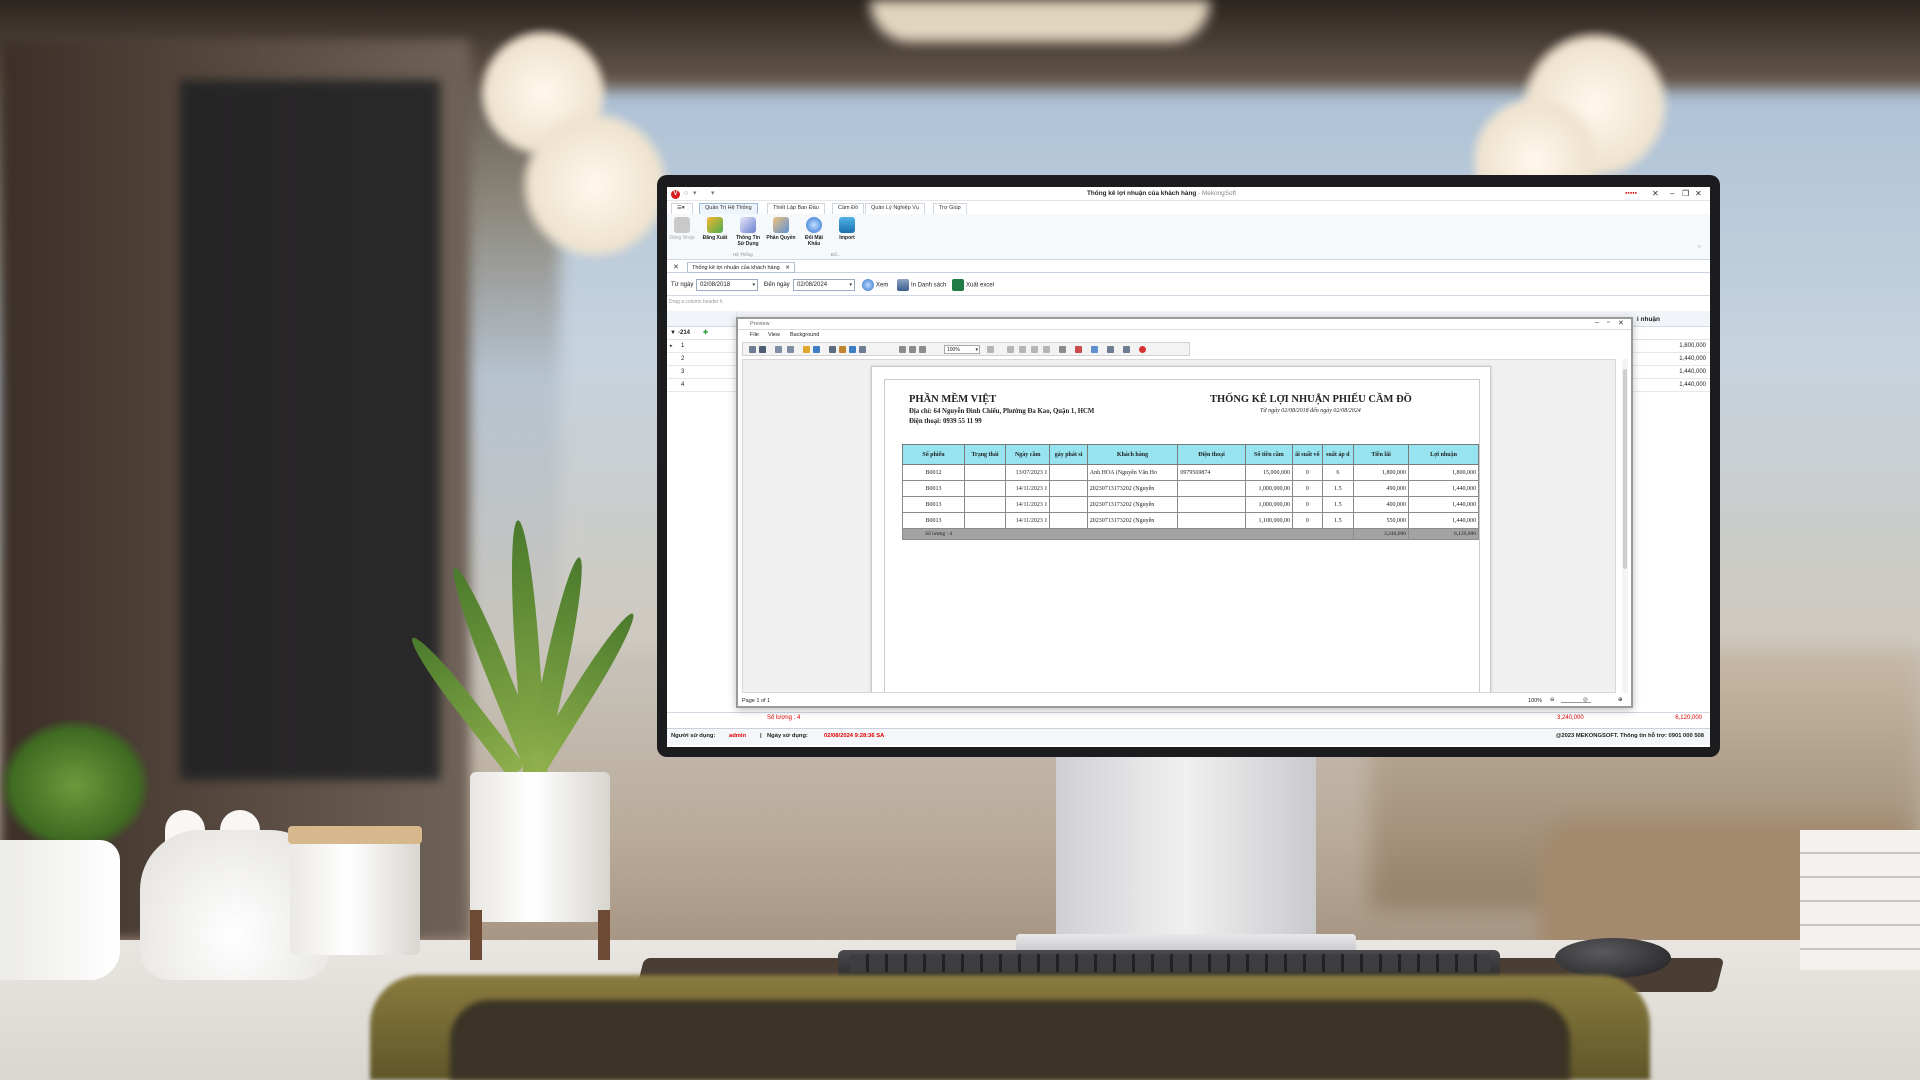  Describe the element at coordinates (824, 285) in the screenshot. I see `to-date-input: 02/08/2024 ▾` at that location.